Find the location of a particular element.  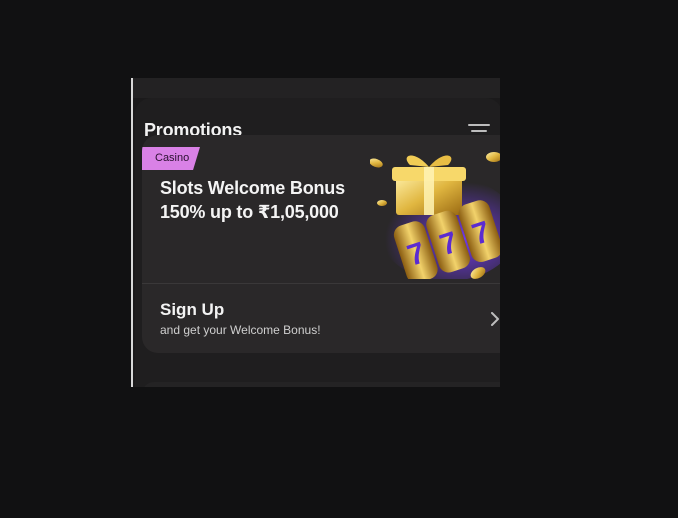

signup-link: Sign Up and get your Welcome Bonus! is located at coordinates (321, 318).